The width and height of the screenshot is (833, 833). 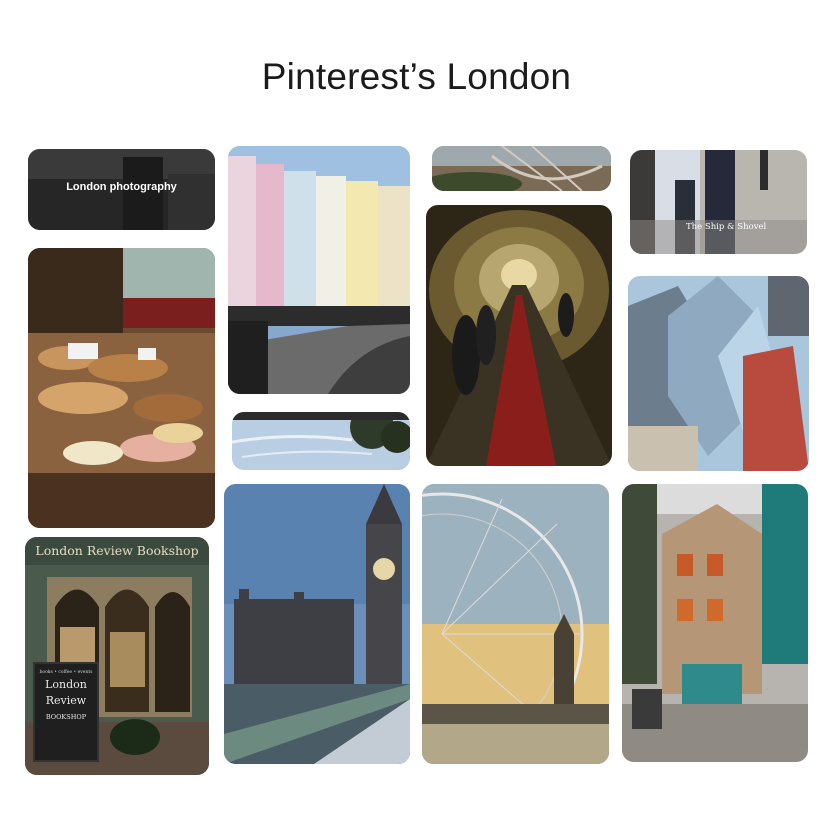 I want to click on a-board-title-1: London, so click(x=66, y=684).